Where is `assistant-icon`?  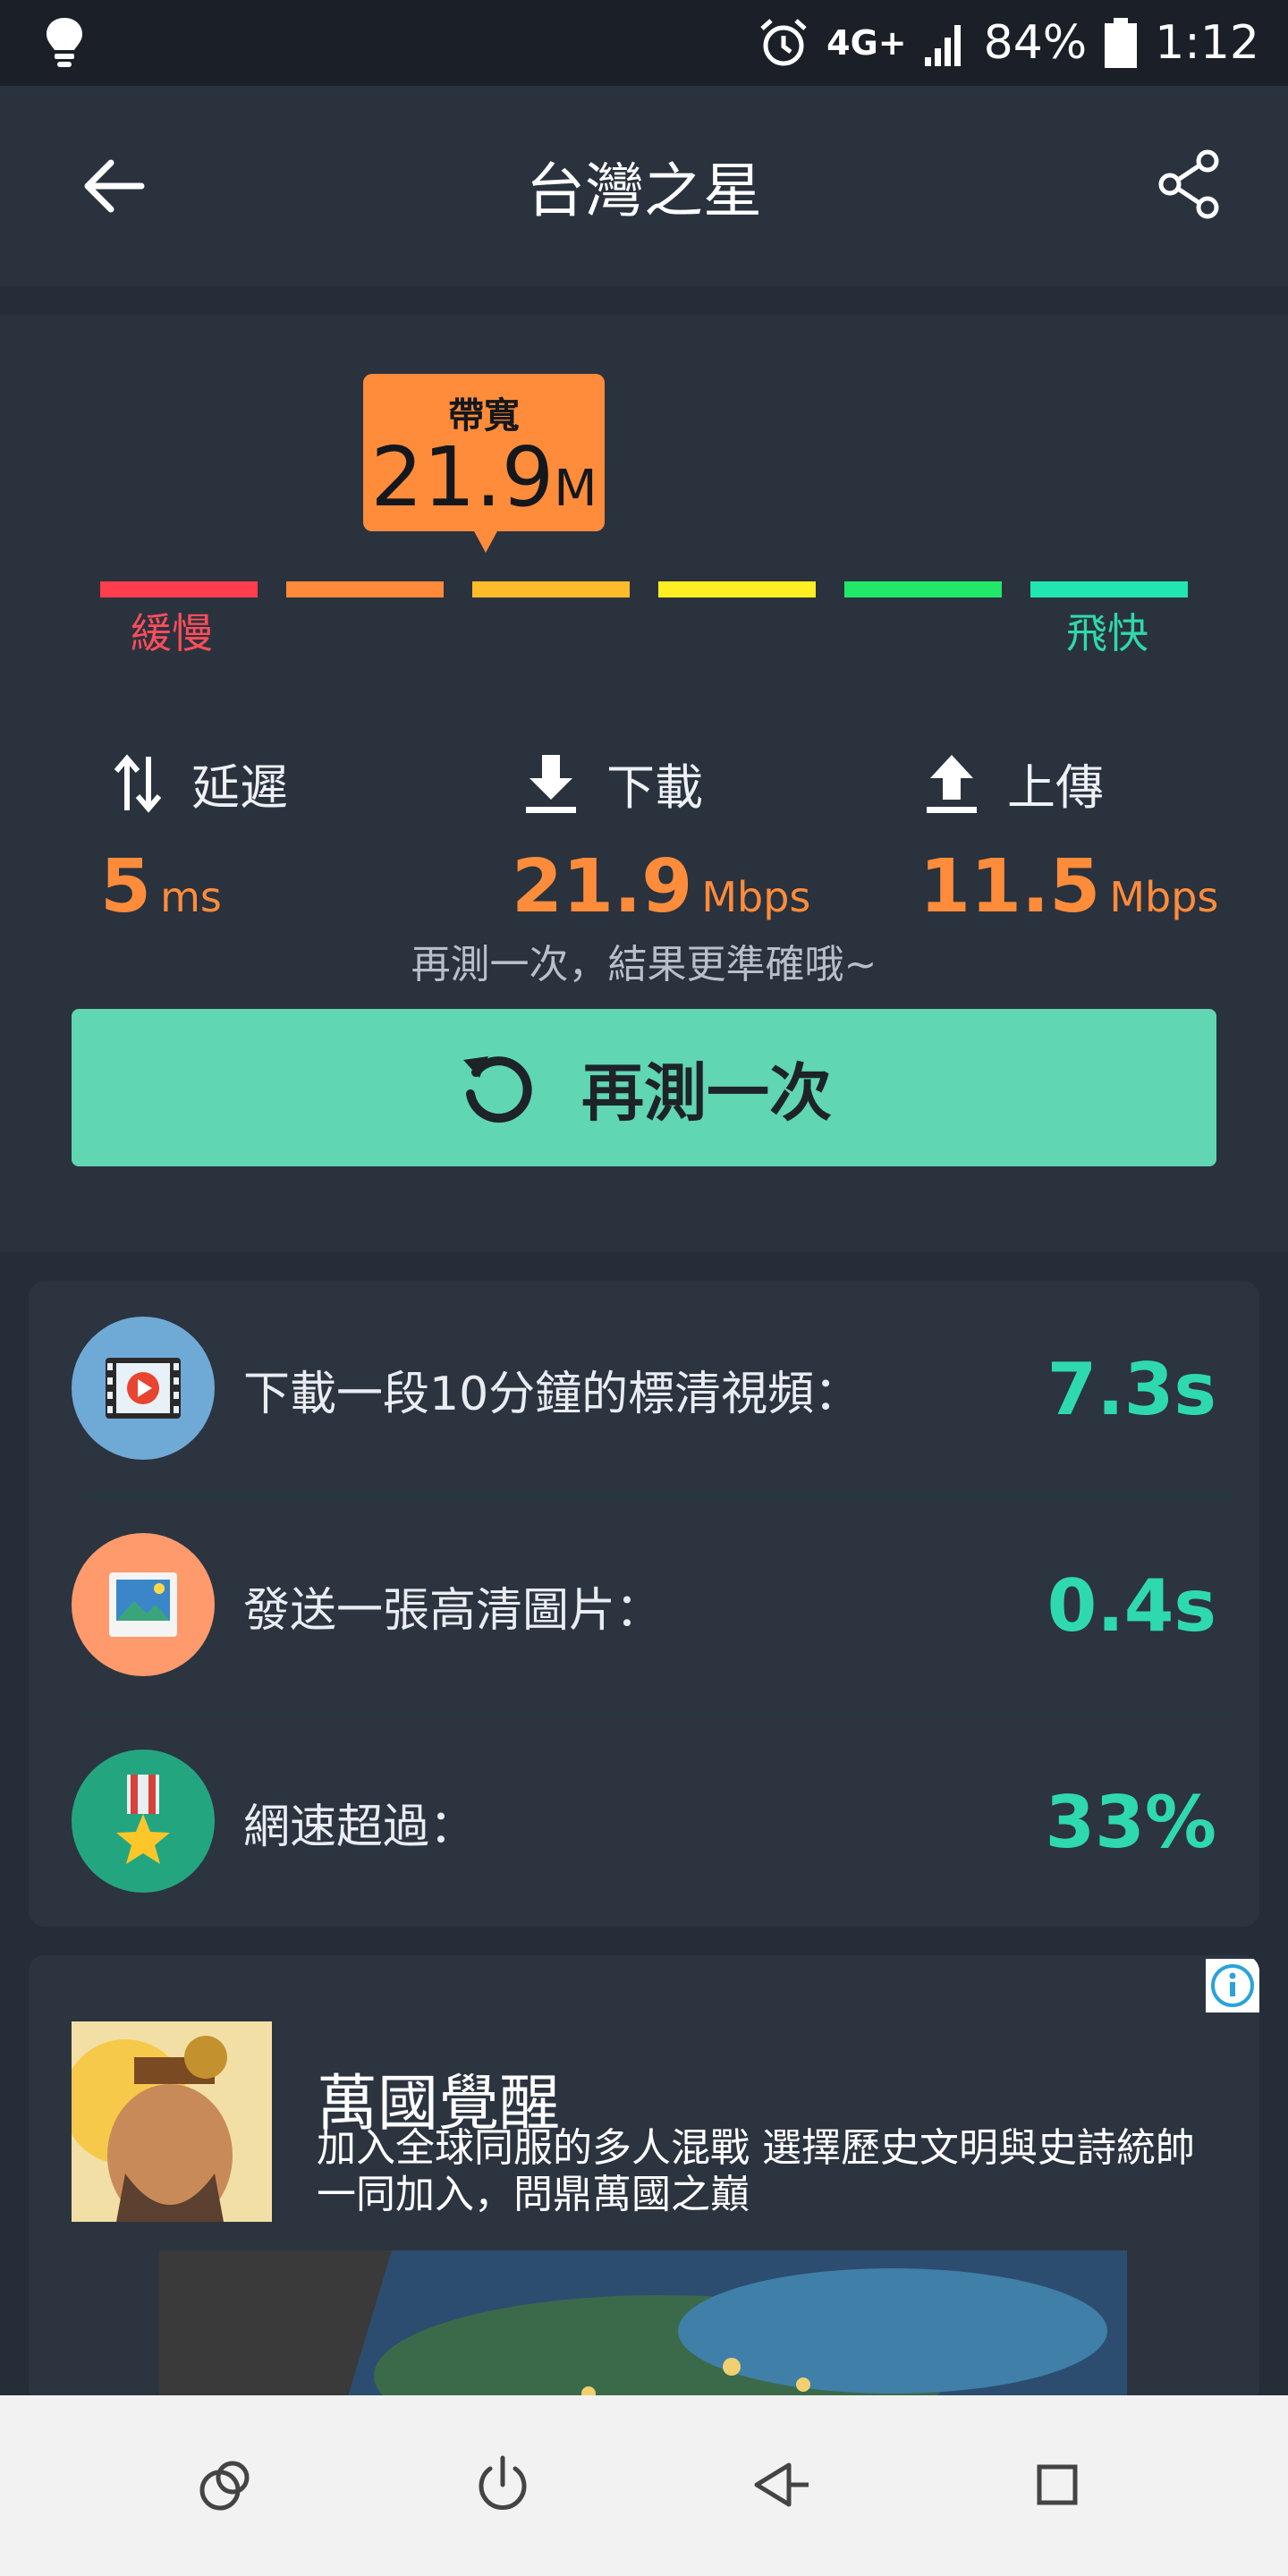 assistant-icon is located at coordinates (225, 2485).